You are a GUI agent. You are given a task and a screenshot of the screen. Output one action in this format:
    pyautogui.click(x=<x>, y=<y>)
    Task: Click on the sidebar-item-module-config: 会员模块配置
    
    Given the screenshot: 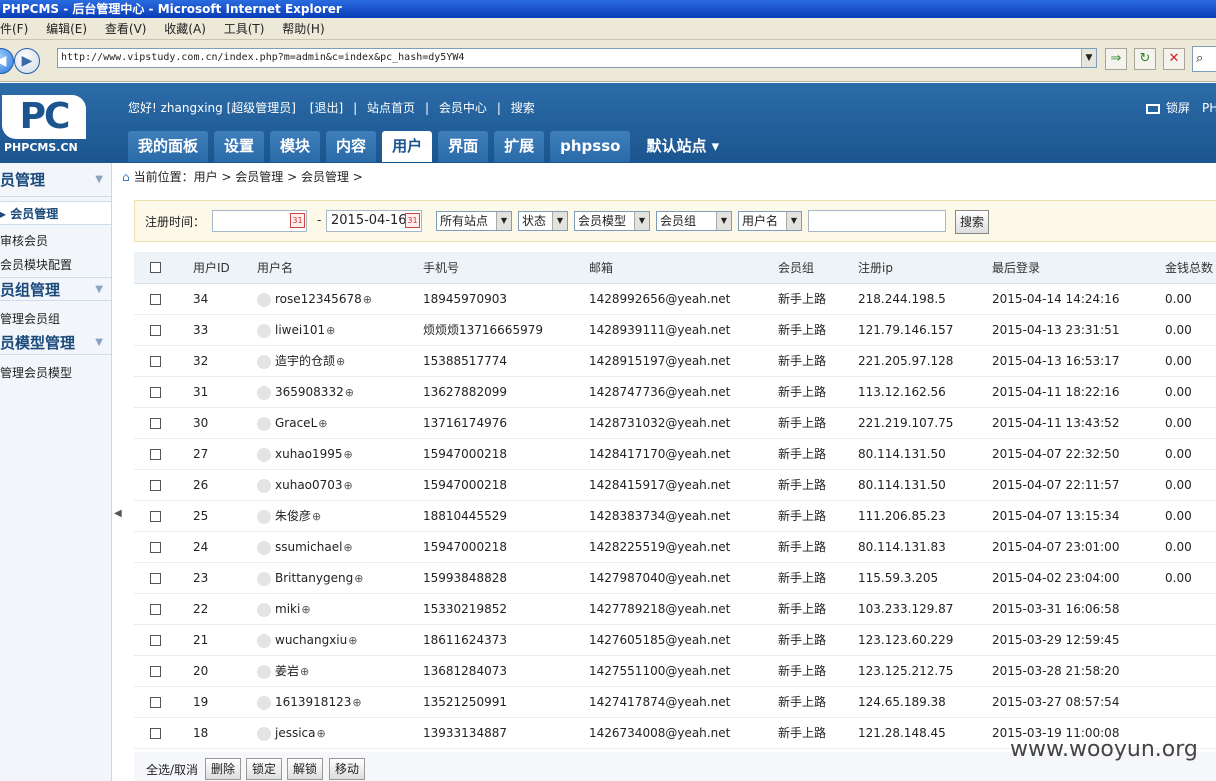 What is the action you would take?
    pyautogui.click(x=55, y=265)
    